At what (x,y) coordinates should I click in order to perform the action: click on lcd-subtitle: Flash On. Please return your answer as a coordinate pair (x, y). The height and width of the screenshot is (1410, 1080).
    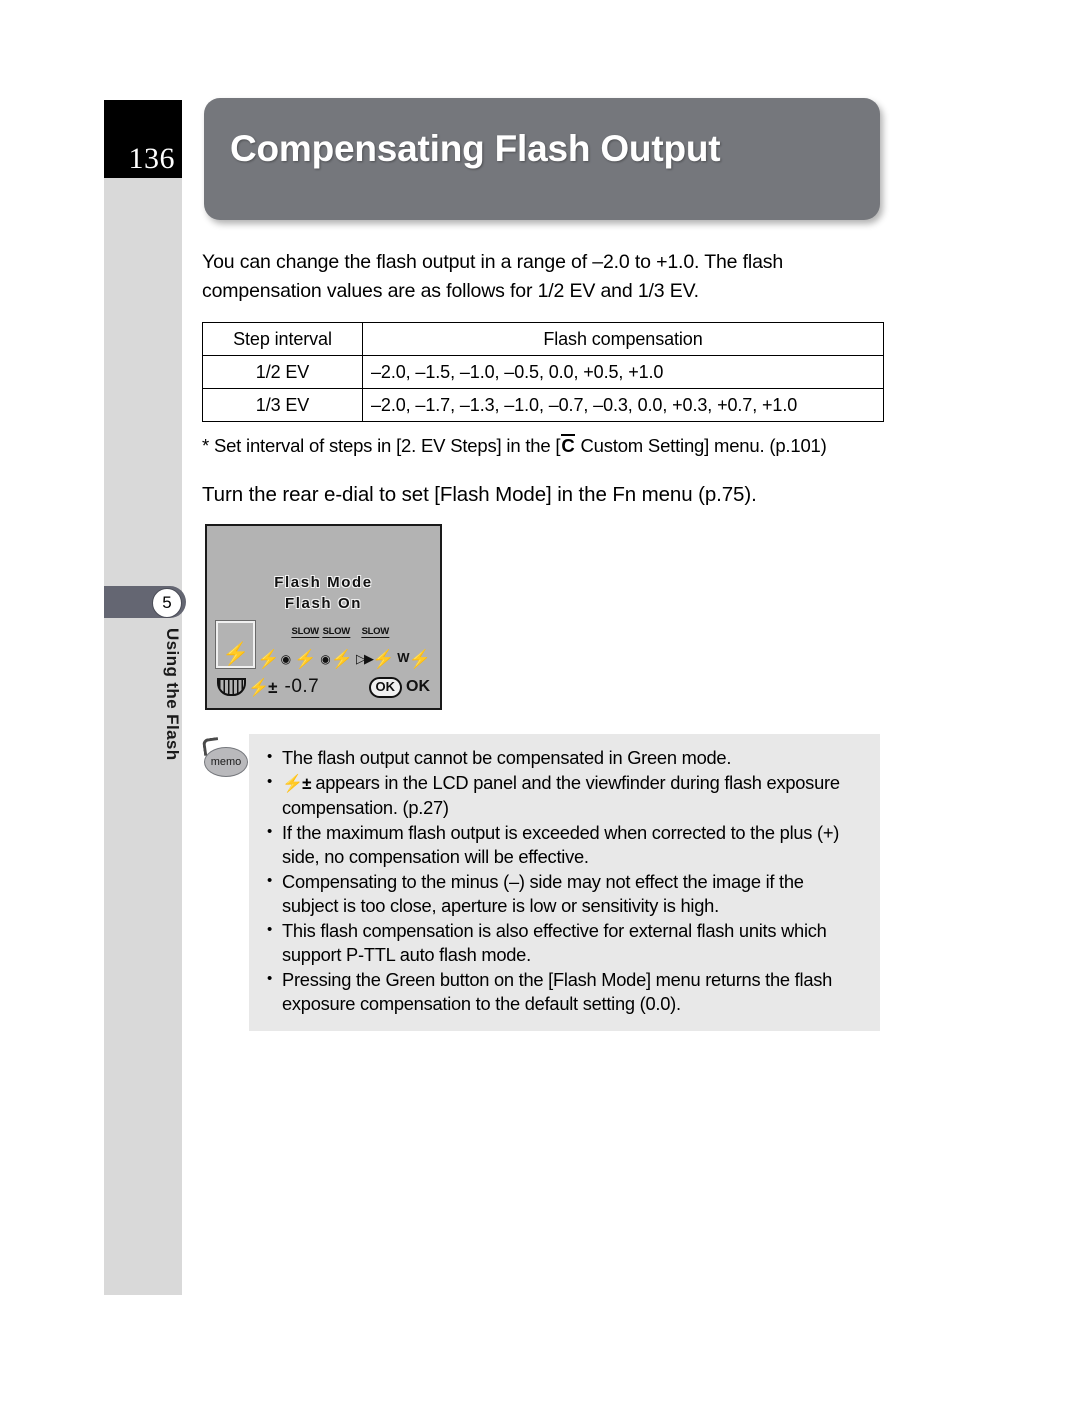
    Looking at the image, I should click on (323, 603).